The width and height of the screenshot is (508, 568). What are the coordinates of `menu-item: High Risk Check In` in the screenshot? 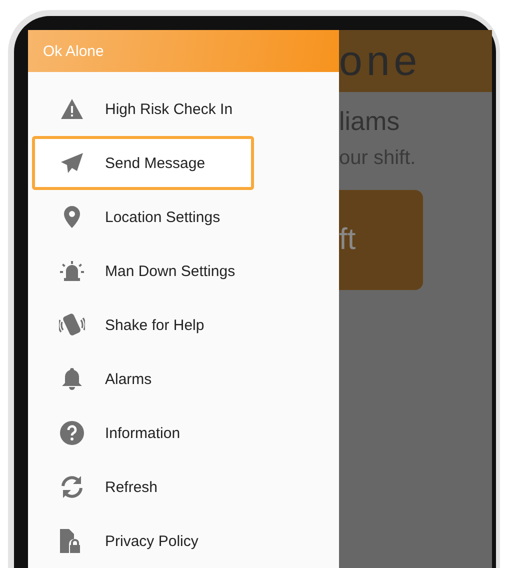 It's located at (143, 109).